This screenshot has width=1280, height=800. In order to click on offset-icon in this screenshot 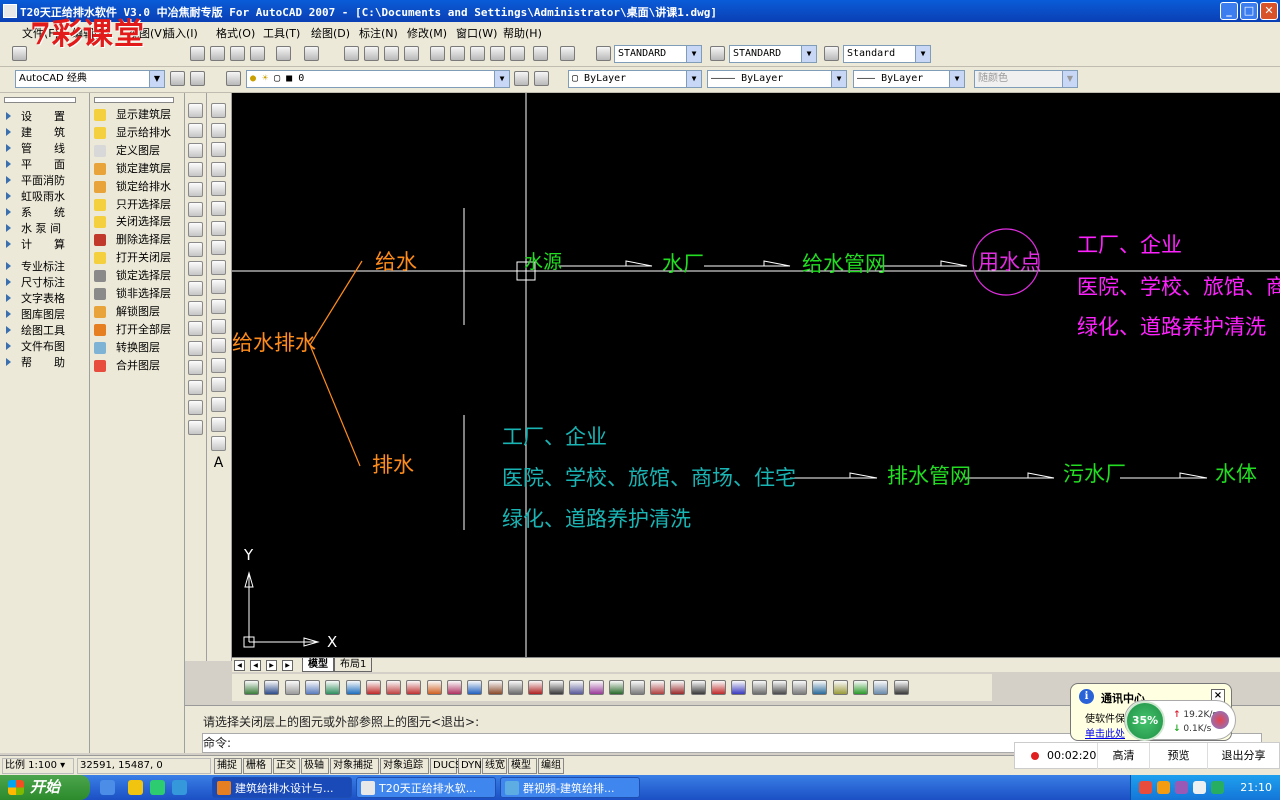, I will do `click(195, 170)`.